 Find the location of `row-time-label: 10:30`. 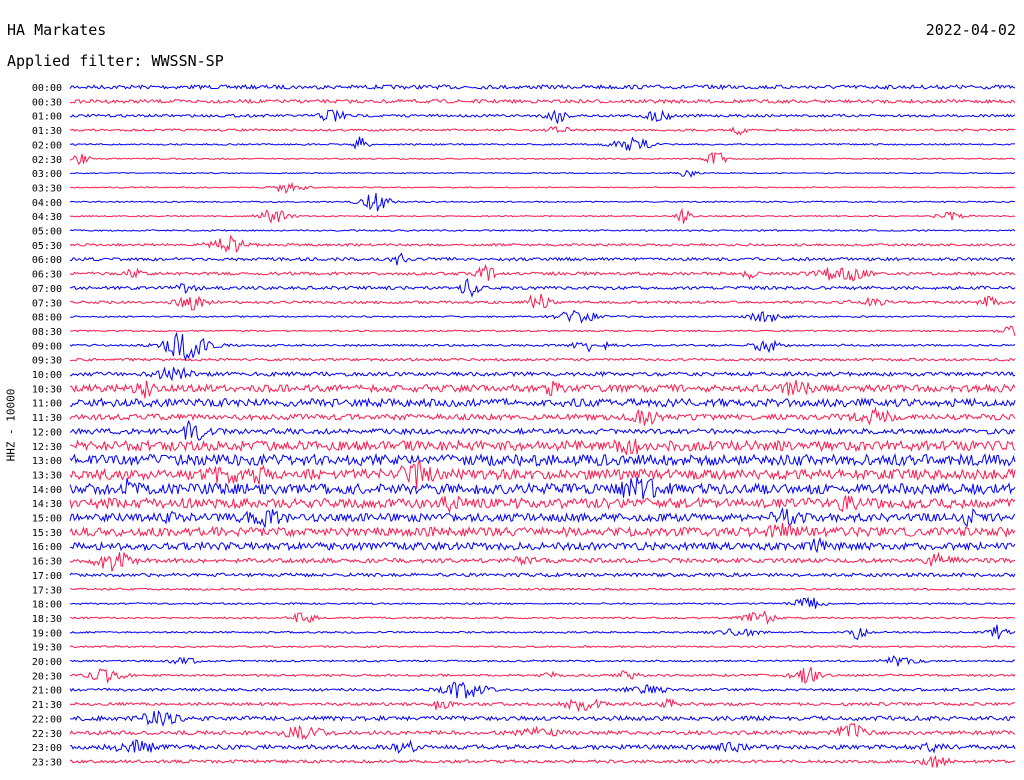

row-time-label: 10:30 is located at coordinates (47, 389).